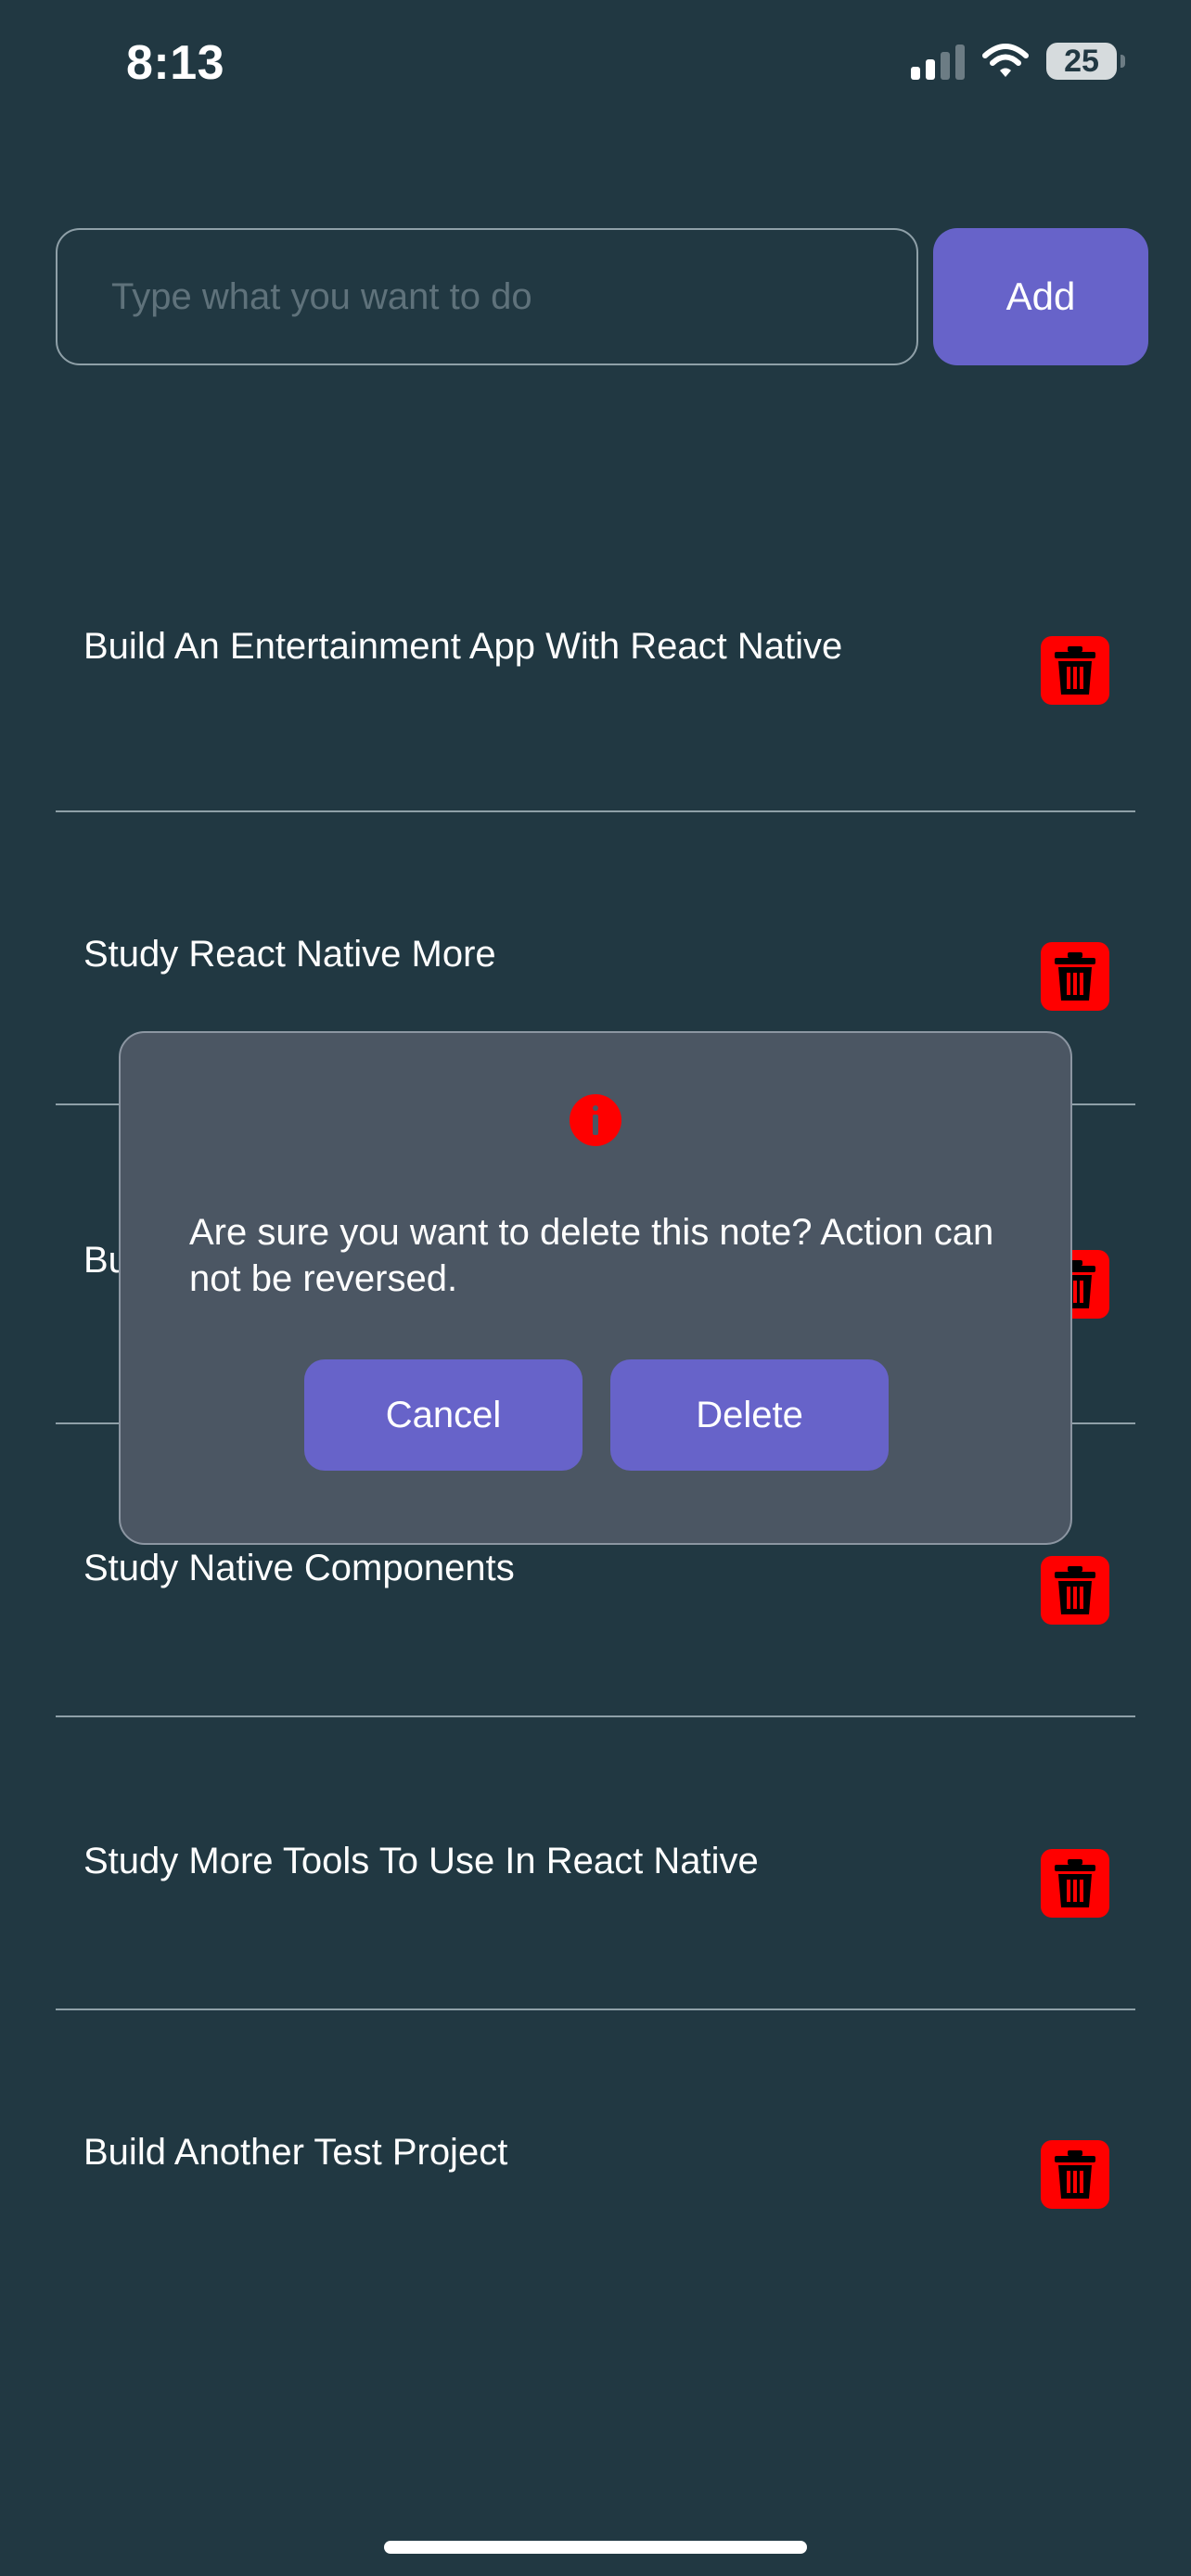 Image resolution: width=1191 pixels, height=2576 pixels. What do you see at coordinates (938, 61) in the screenshot?
I see `cellular-signal-icon` at bounding box center [938, 61].